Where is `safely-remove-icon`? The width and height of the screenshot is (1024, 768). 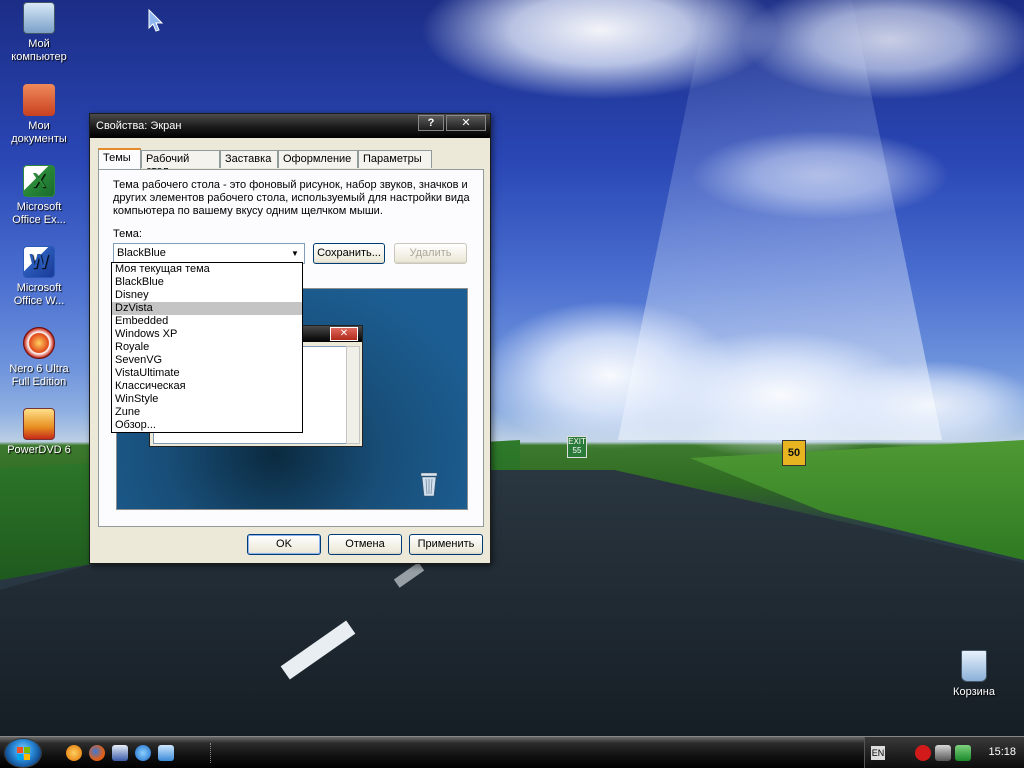
safely-remove-icon is located at coordinates (963, 753).